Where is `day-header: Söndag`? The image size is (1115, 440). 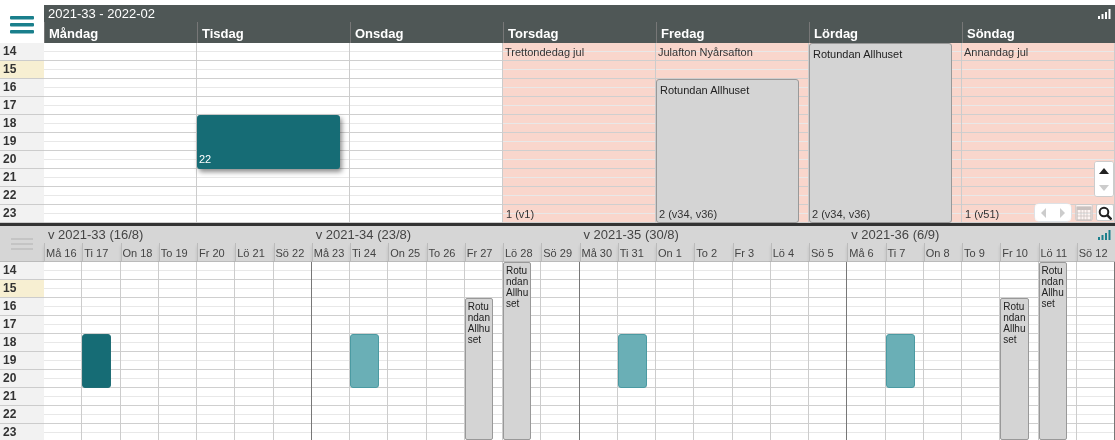
day-header: Söndag is located at coordinates (1038, 32).